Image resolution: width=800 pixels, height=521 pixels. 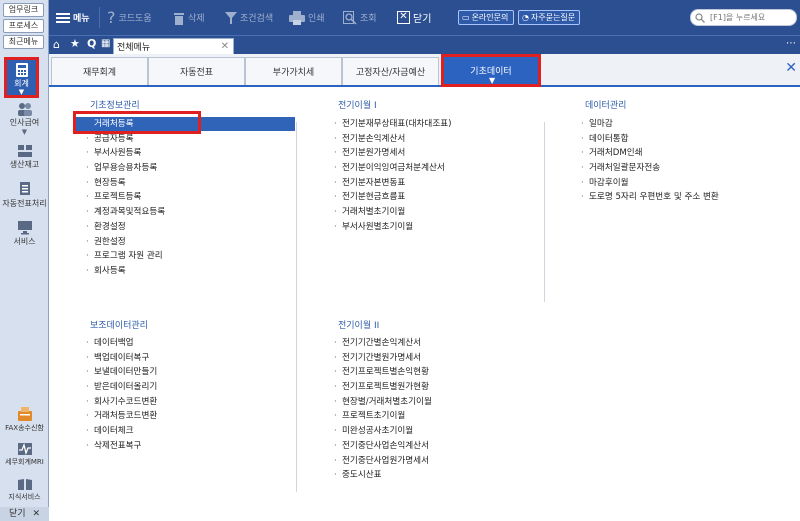 I want to click on list-item: · 도로명 5자리 우편번호 및 주소 변환, so click(x=650, y=197).